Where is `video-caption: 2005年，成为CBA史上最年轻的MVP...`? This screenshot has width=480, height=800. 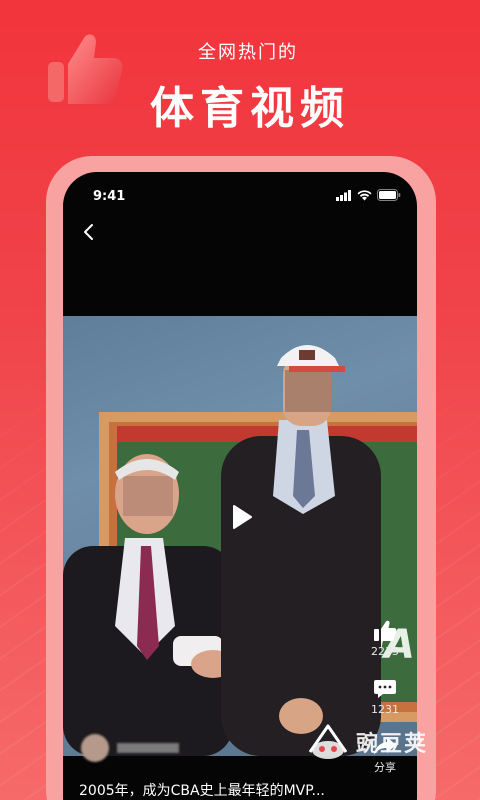
video-caption: 2005年，成为CBA史上最年轻的MVP... is located at coordinates (202, 791).